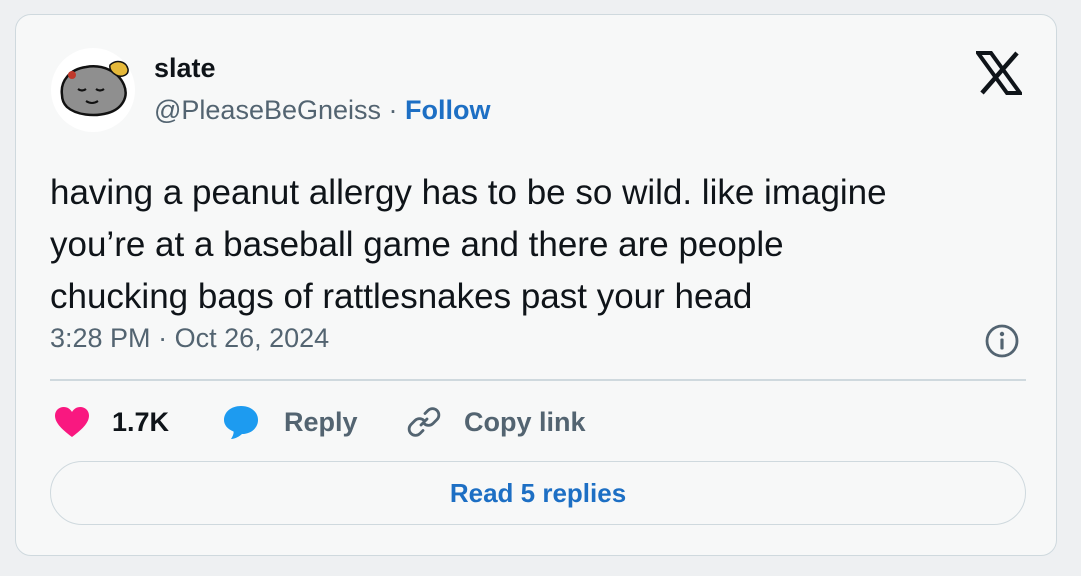  I want to click on author-name: slate, so click(185, 68).